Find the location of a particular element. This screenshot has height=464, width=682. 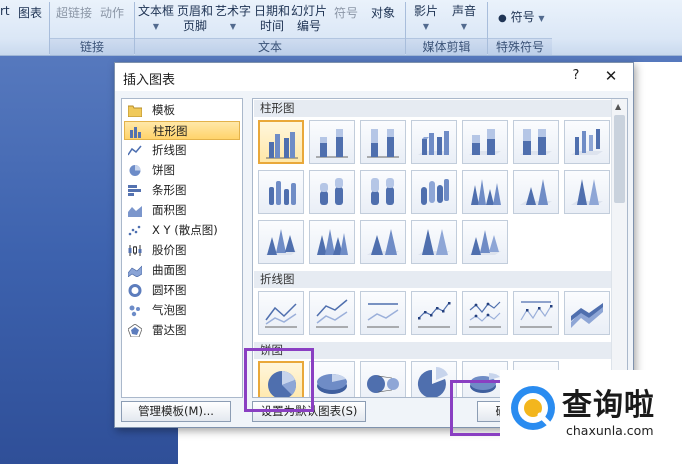

pyramid-chart-icon is located at coordinates (332, 242).